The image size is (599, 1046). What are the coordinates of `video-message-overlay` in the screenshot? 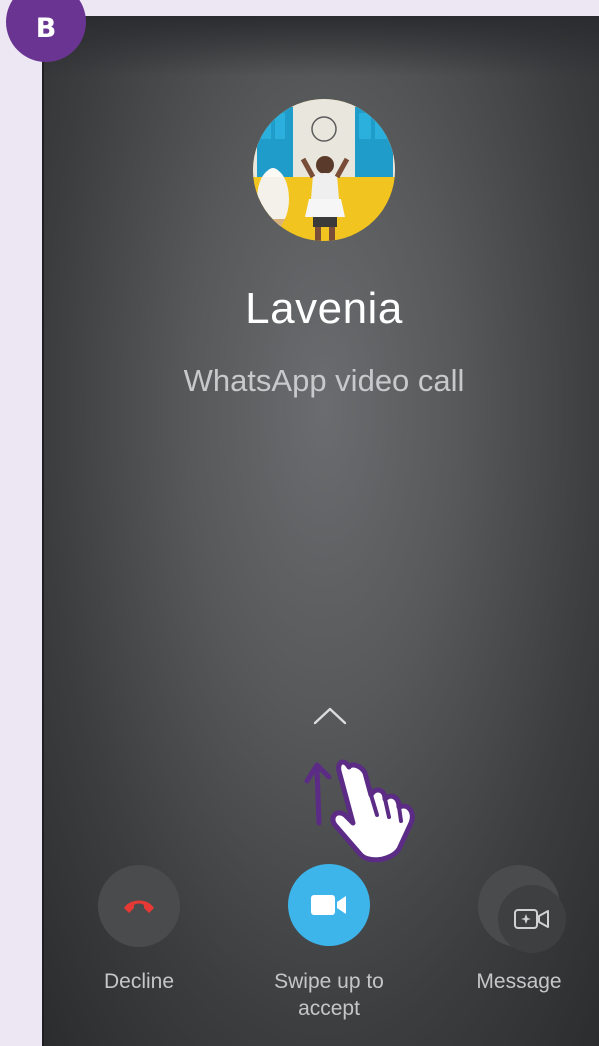 It's located at (532, 919).